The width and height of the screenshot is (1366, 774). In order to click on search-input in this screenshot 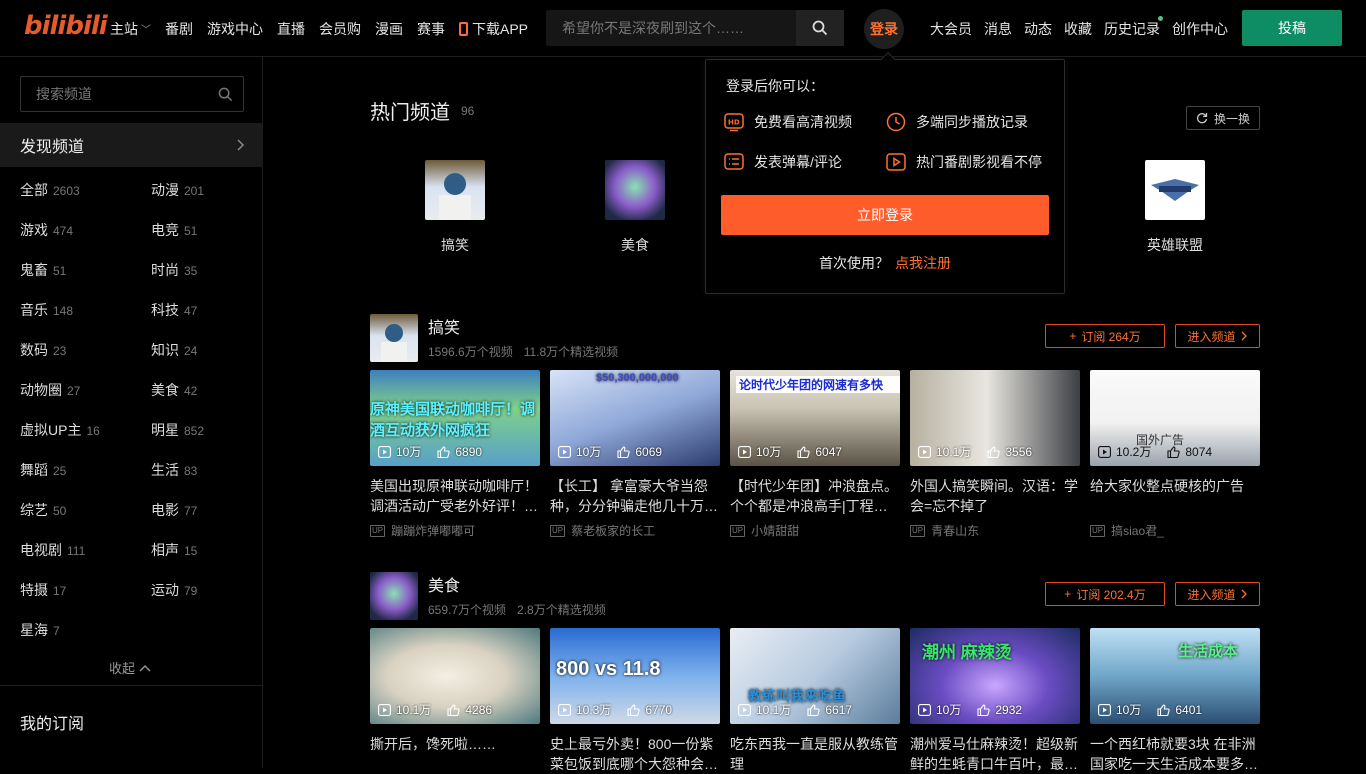, I will do `click(671, 28)`.